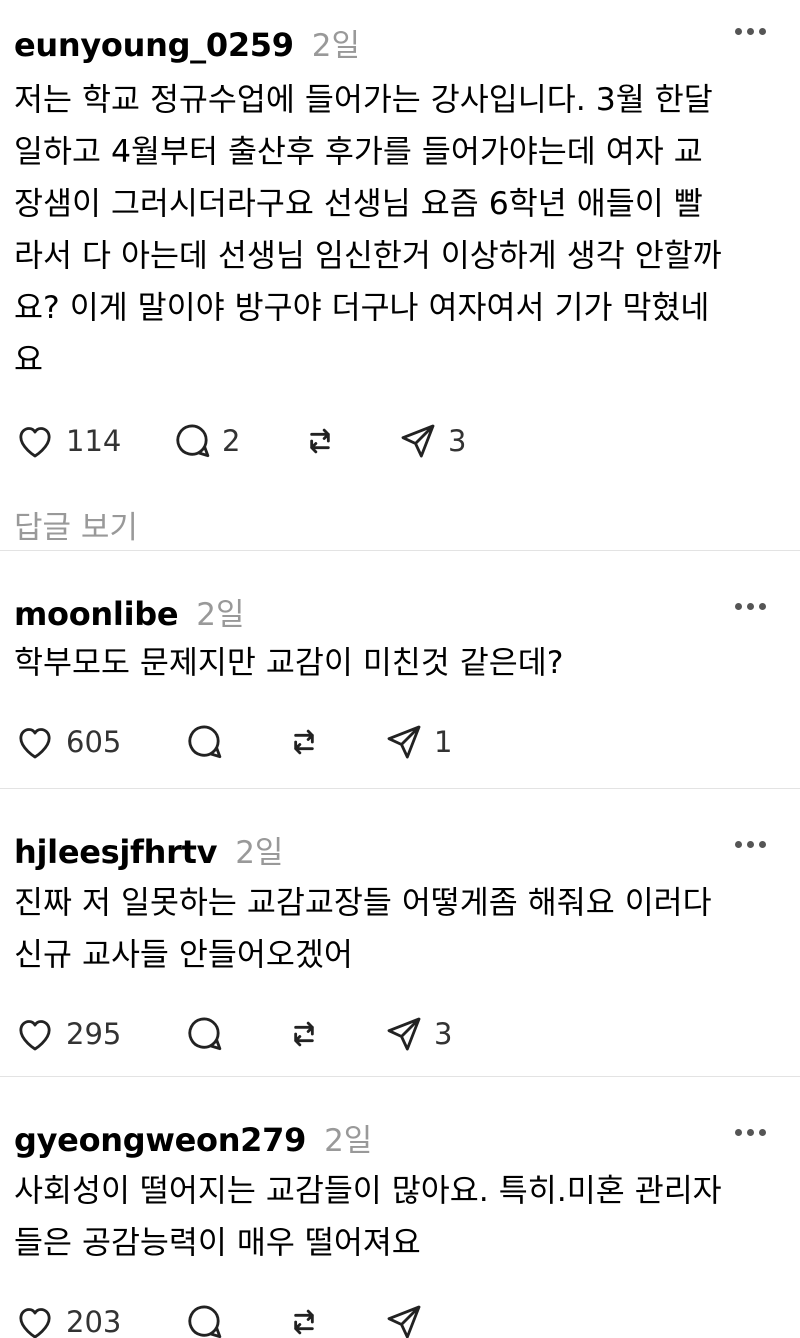 The width and height of the screenshot is (800, 1338). I want to click on username: moonlibe, so click(96, 614).